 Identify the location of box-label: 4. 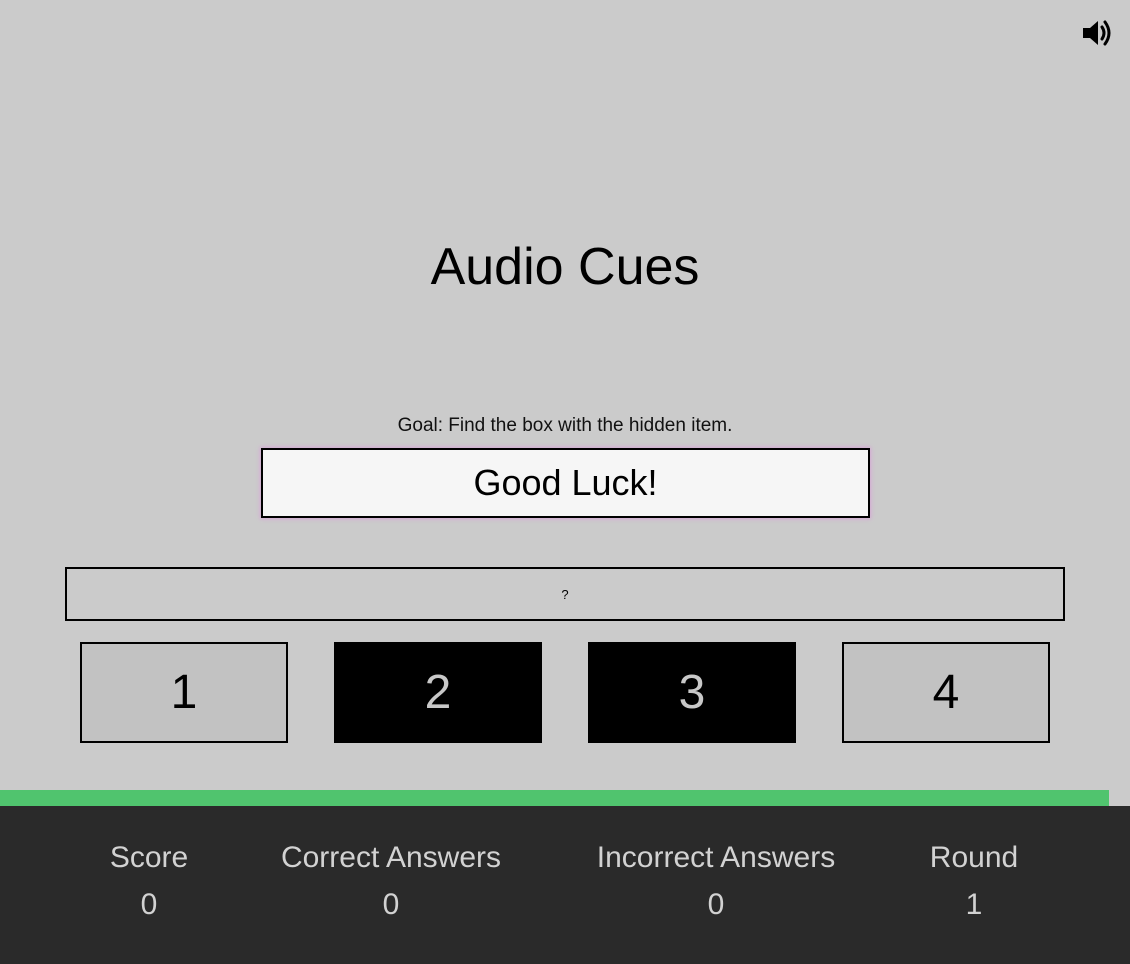
(946, 692).